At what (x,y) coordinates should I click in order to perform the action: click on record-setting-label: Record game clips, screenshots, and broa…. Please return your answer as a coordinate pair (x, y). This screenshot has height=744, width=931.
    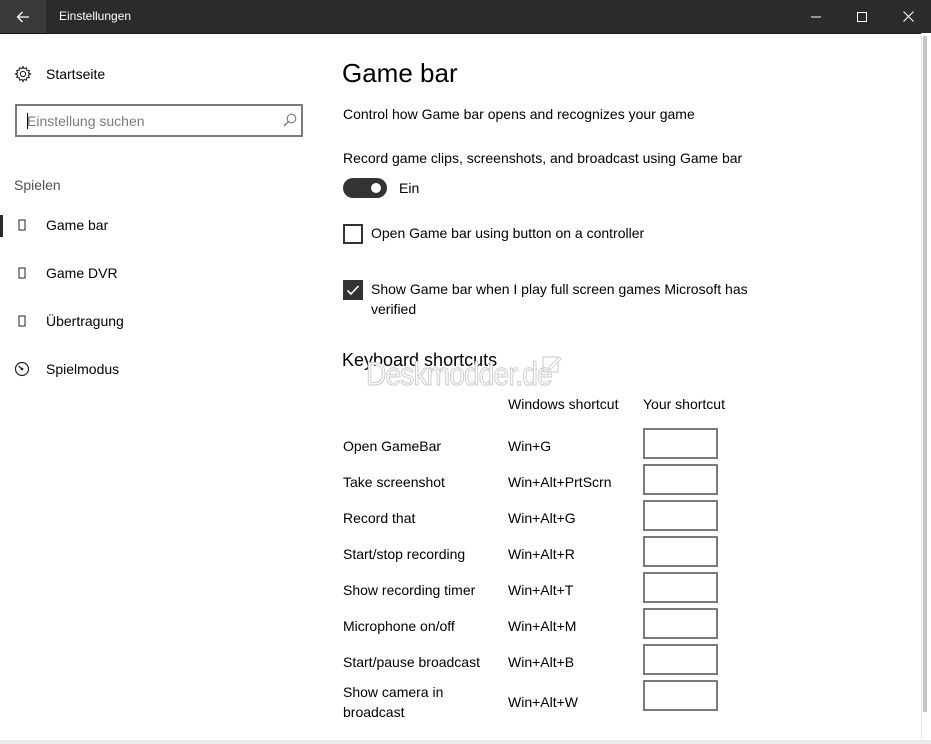
    Looking at the image, I should click on (543, 158).